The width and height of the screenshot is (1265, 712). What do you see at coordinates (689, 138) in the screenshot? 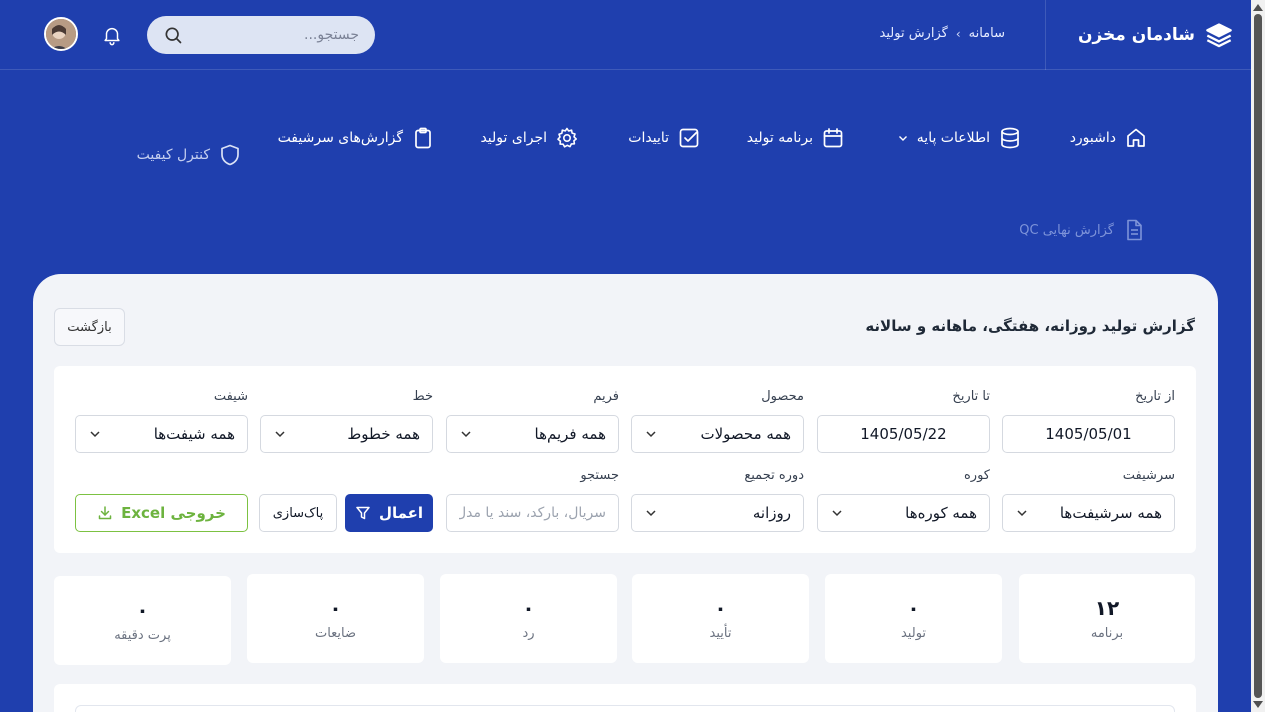
I see `checkbox-icon` at bounding box center [689, 138].